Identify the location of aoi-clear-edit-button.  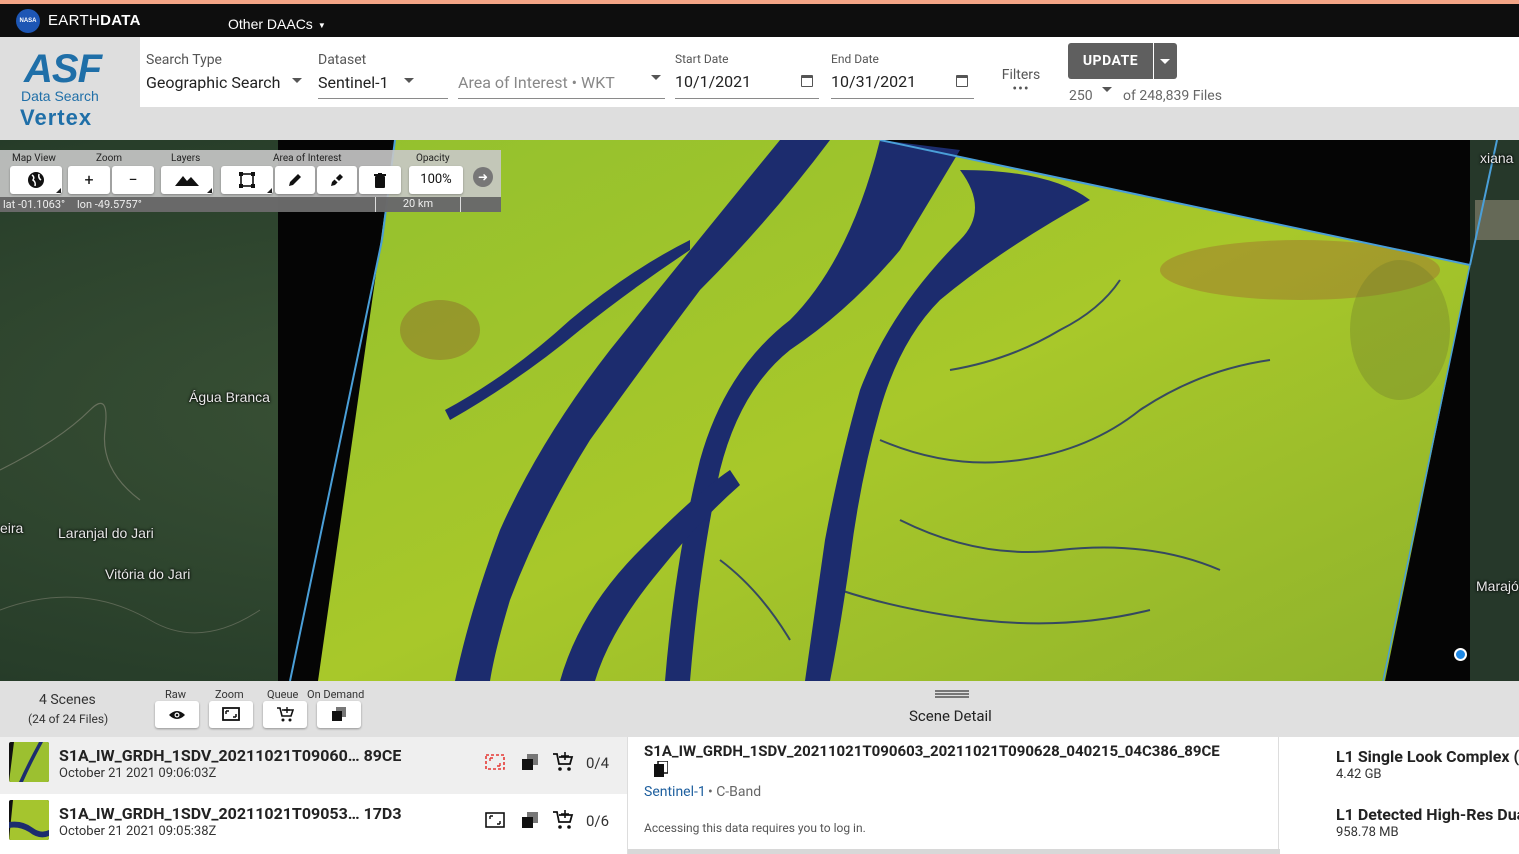
(337, 180).